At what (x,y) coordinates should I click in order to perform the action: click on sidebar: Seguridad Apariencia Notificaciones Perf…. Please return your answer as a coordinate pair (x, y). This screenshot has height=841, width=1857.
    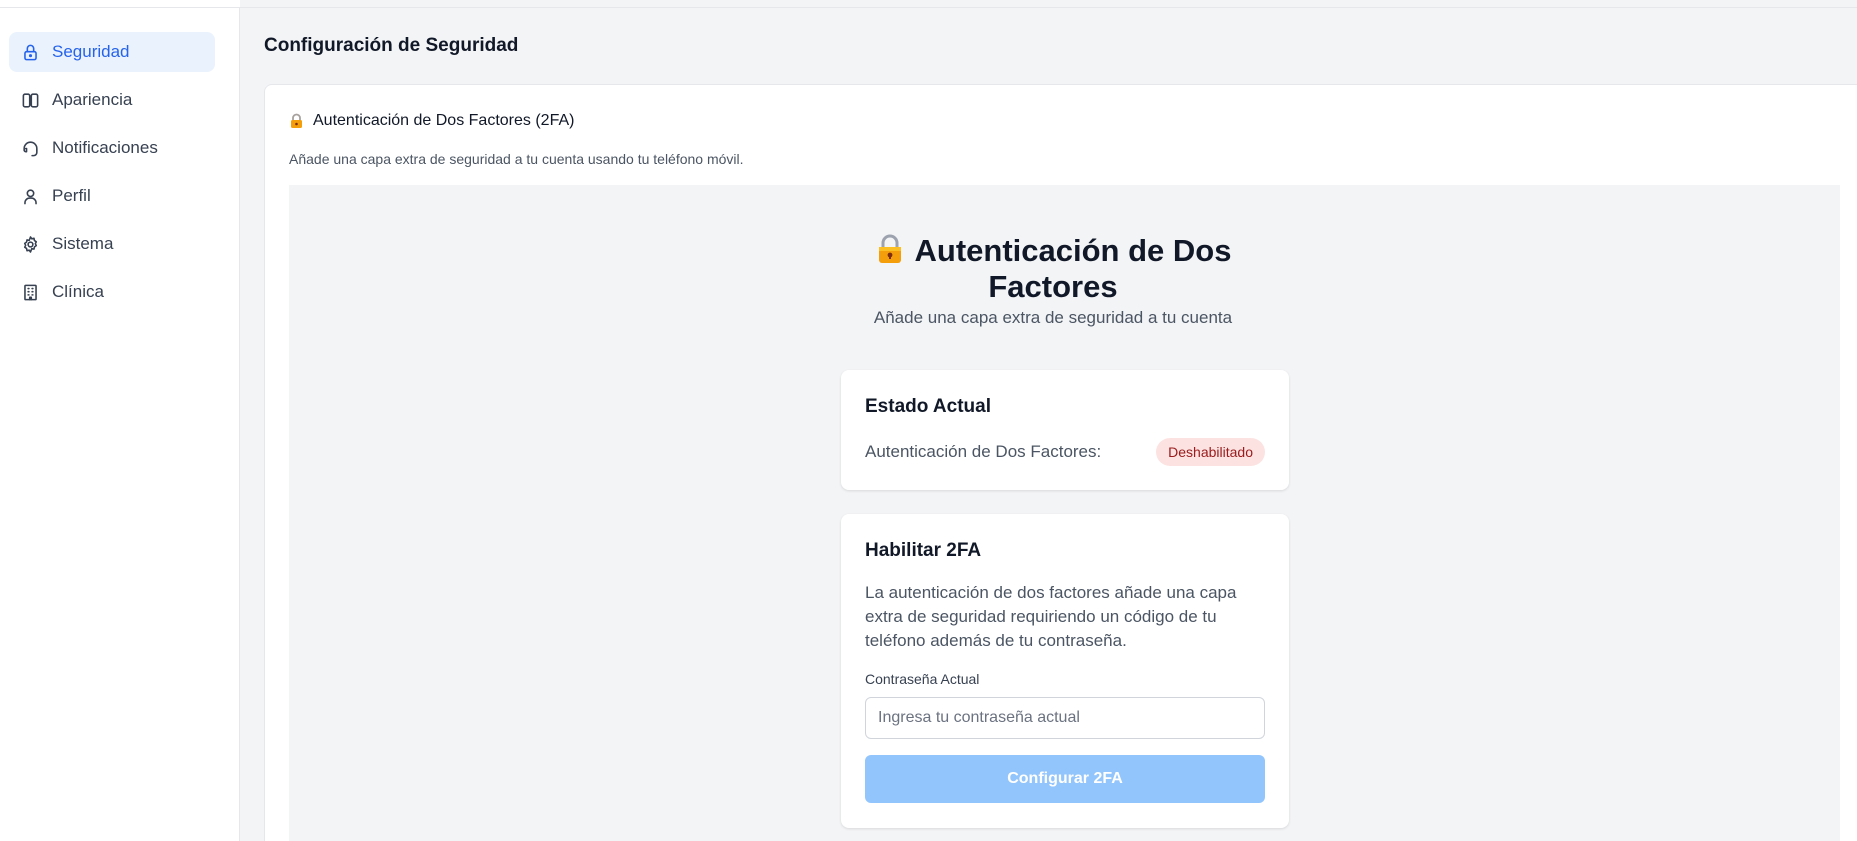
    Looking at the image, I should click on (120, 420).